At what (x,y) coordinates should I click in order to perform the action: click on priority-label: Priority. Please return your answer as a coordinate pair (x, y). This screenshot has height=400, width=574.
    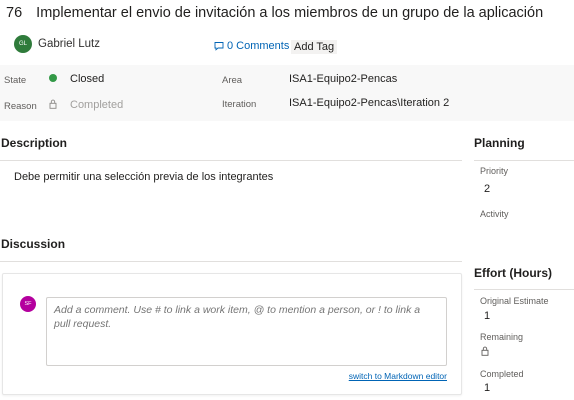
    Looking at the image, I should click on (494, 171).